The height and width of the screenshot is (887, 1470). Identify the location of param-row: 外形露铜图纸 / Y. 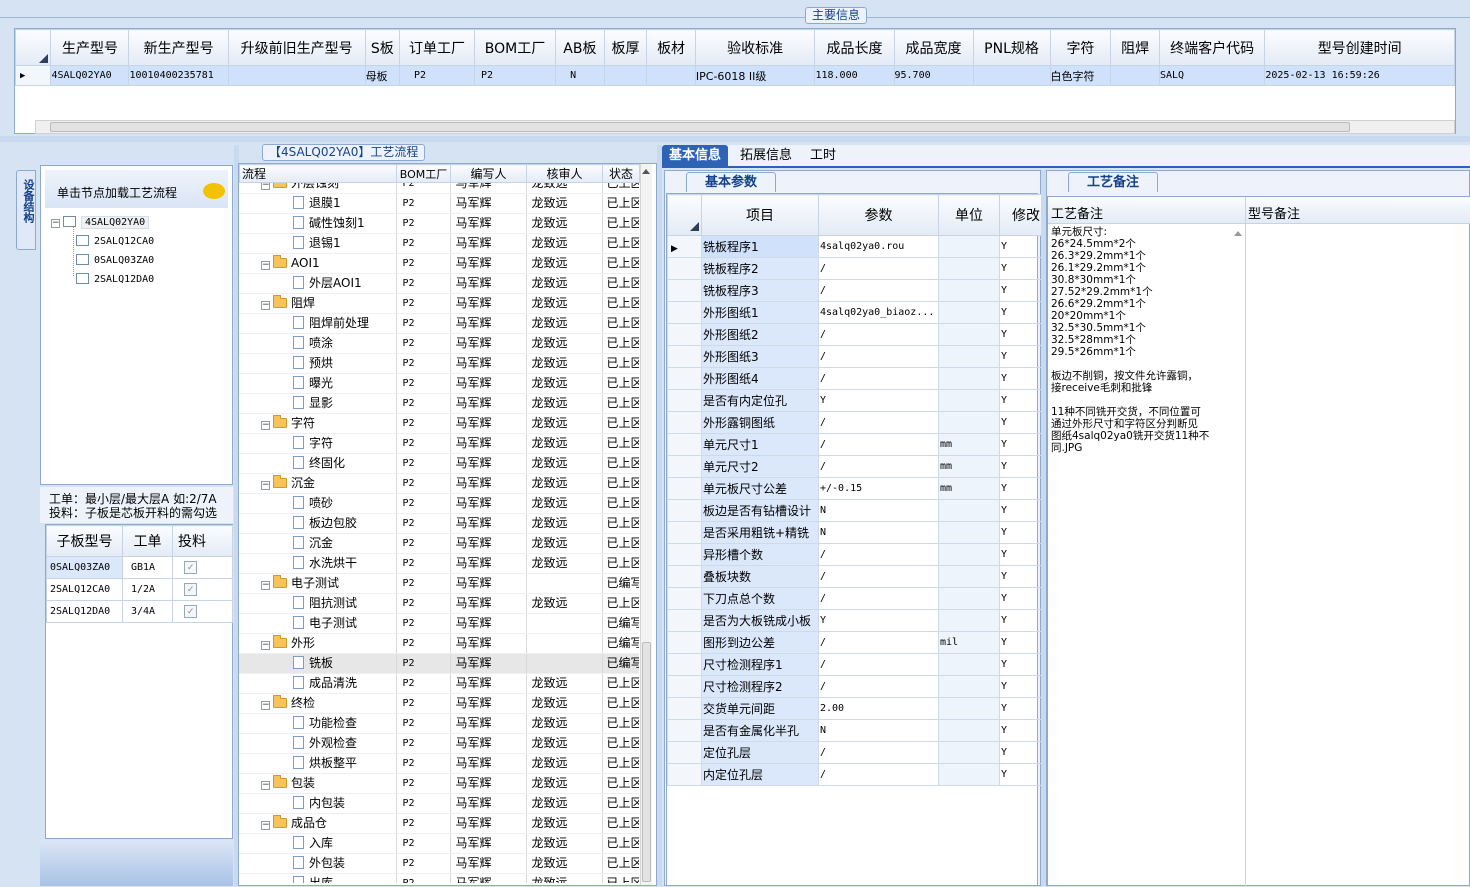
(862, 422).